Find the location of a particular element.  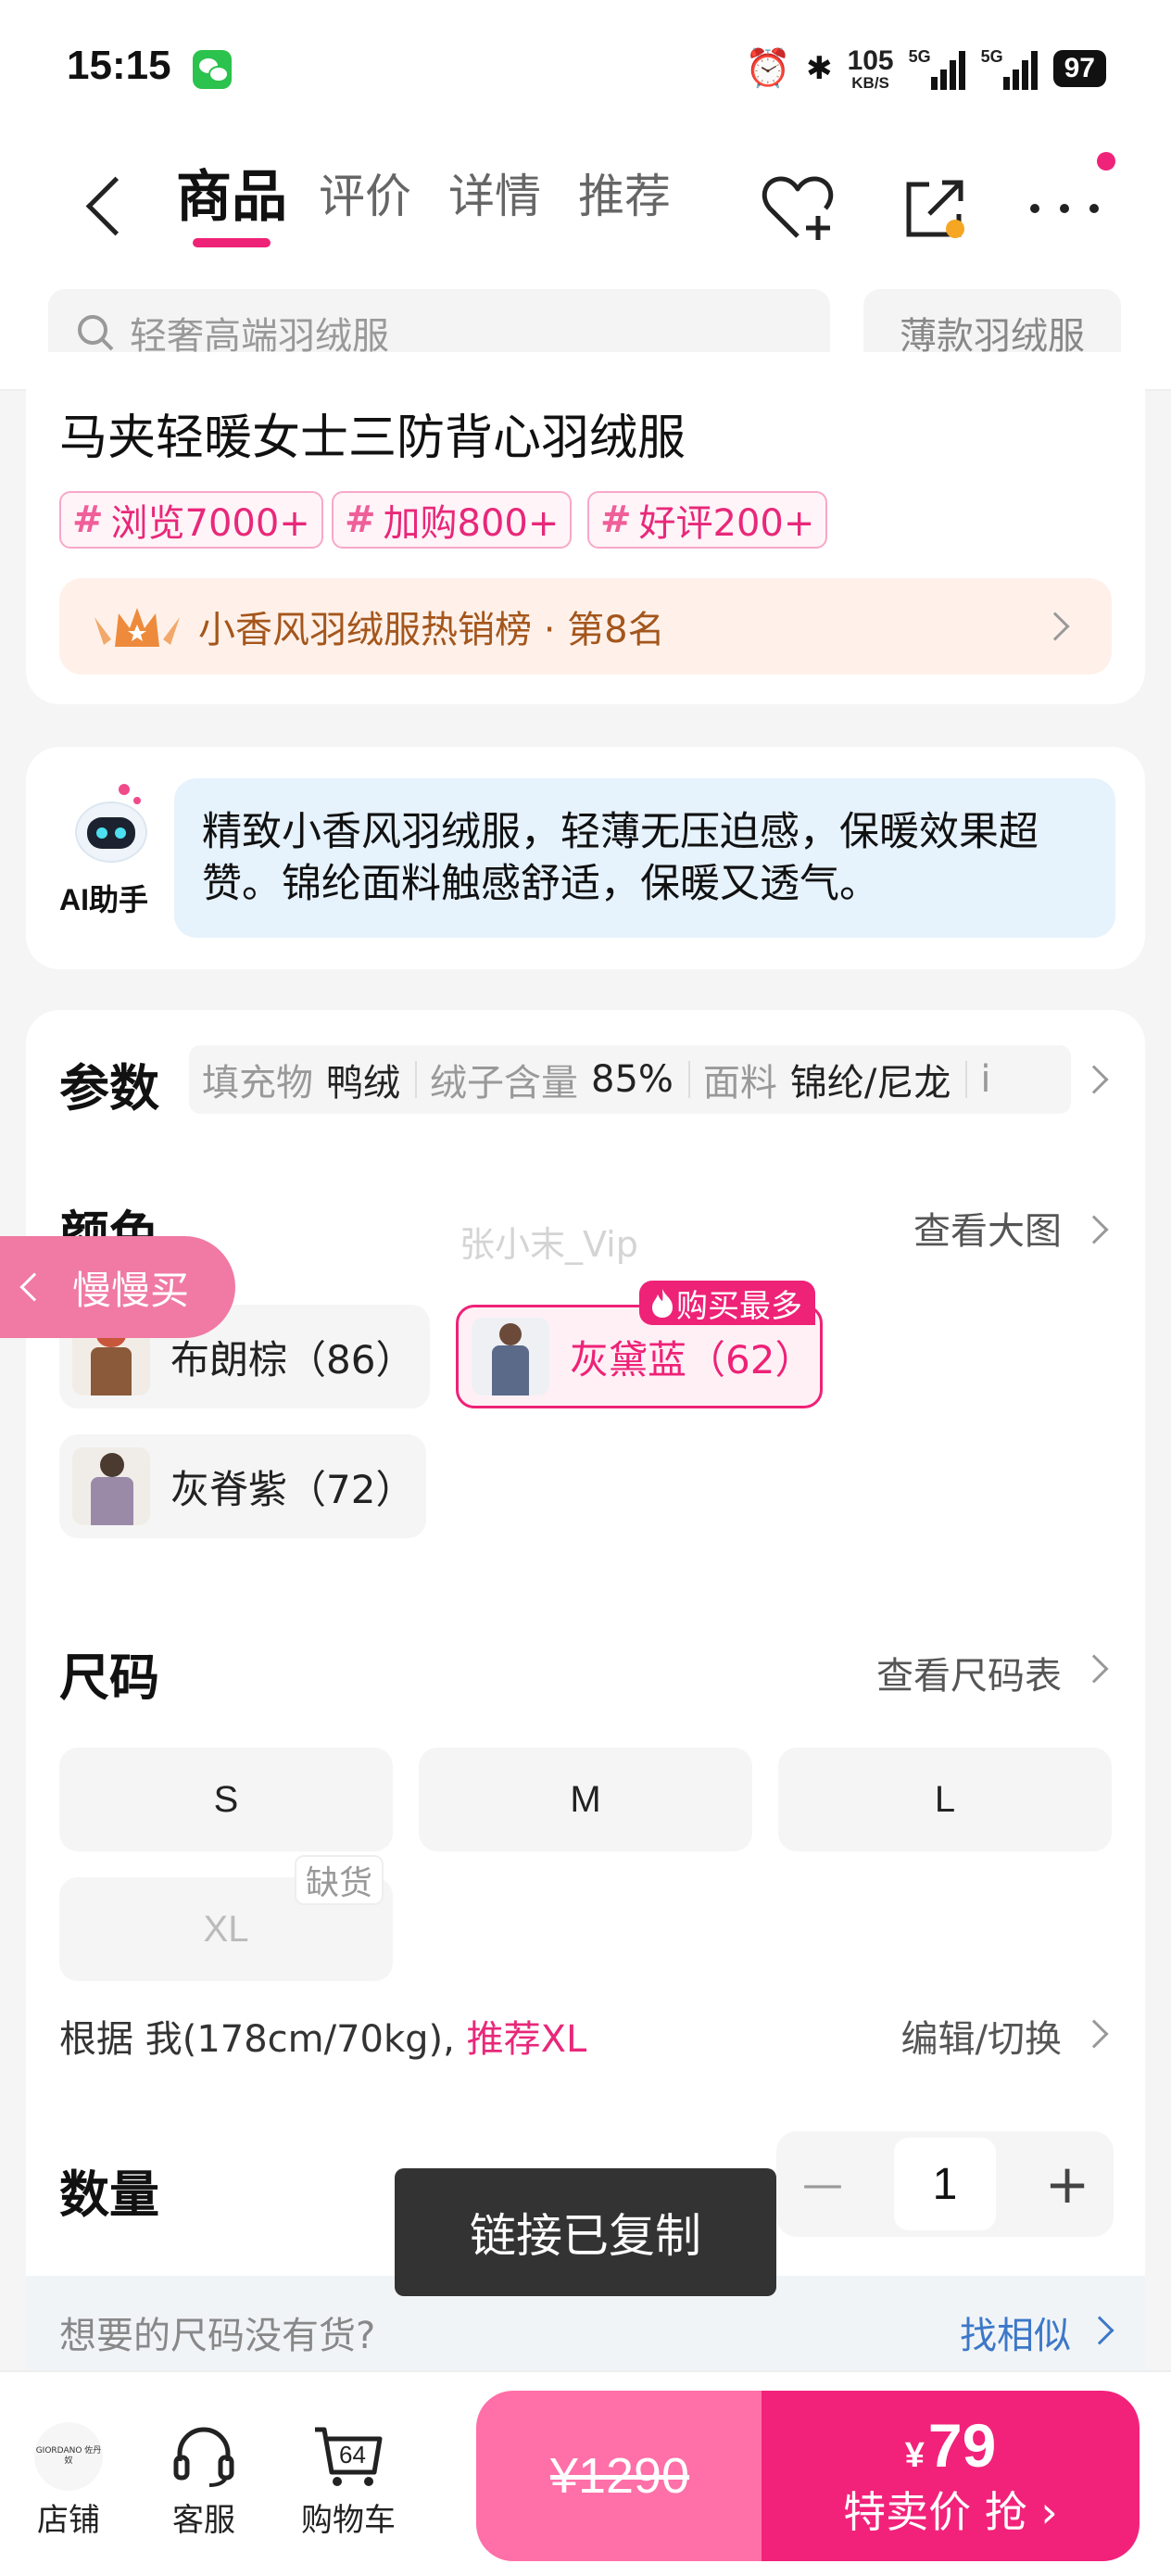

sale-currency: ¥ is located at coordinates (915, 2455).